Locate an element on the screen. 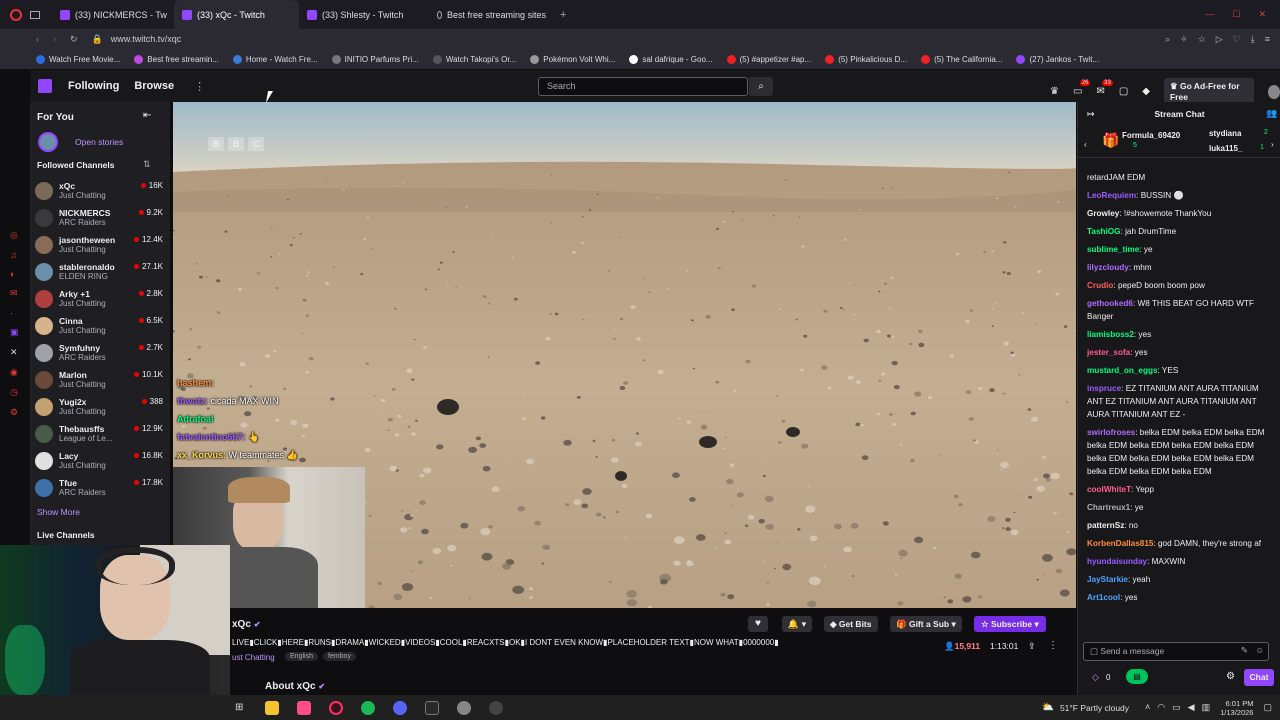 This screenshot has width=1280, height=720. volume-icon: ◀ is located at coordinates (1191, 707).